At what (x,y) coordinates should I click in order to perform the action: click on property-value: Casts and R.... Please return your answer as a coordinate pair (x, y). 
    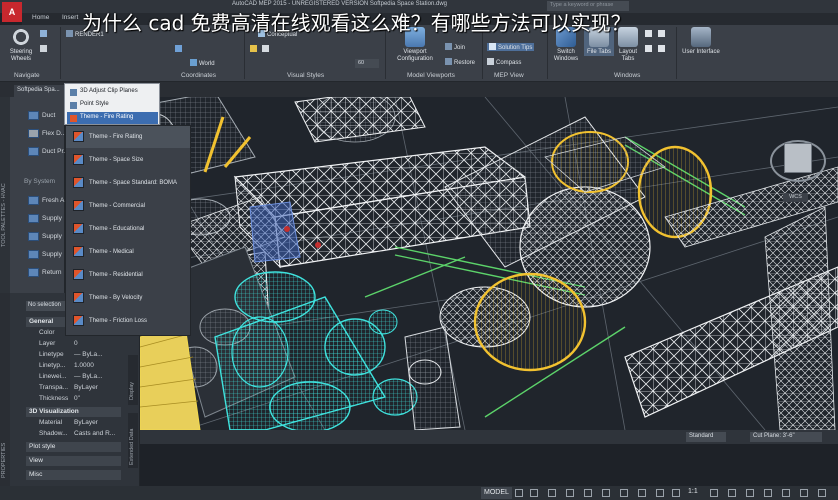
    Looking at the image, I should click on (94, 433).